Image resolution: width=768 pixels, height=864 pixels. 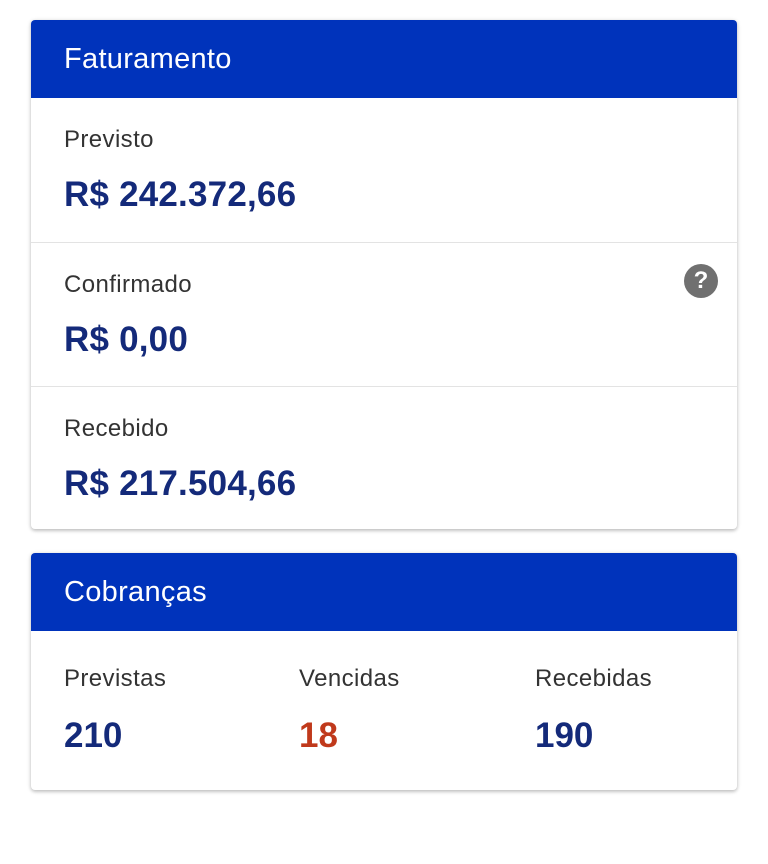 What do you see at coordinates (180, 483) in the screenshot?
I see `recebido-value: R$ 217.504,66` at bounding box center [180, 483].